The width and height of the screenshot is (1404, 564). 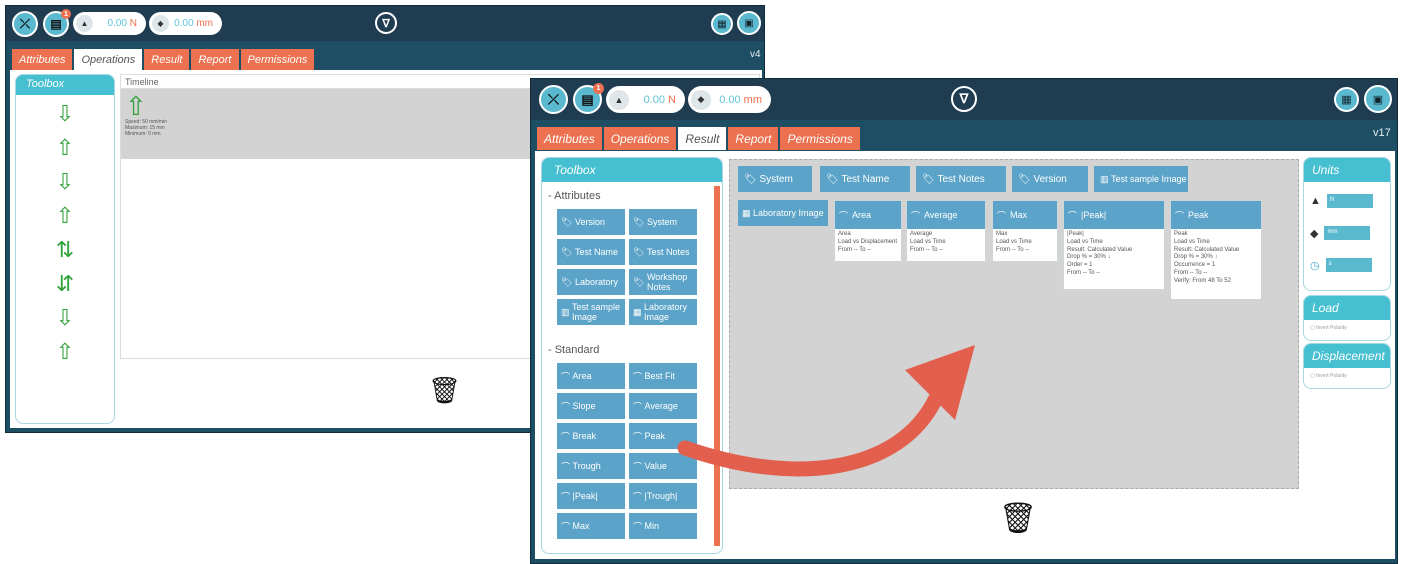 I want to click on drag-arrow-path, so click(x=810, y=434).